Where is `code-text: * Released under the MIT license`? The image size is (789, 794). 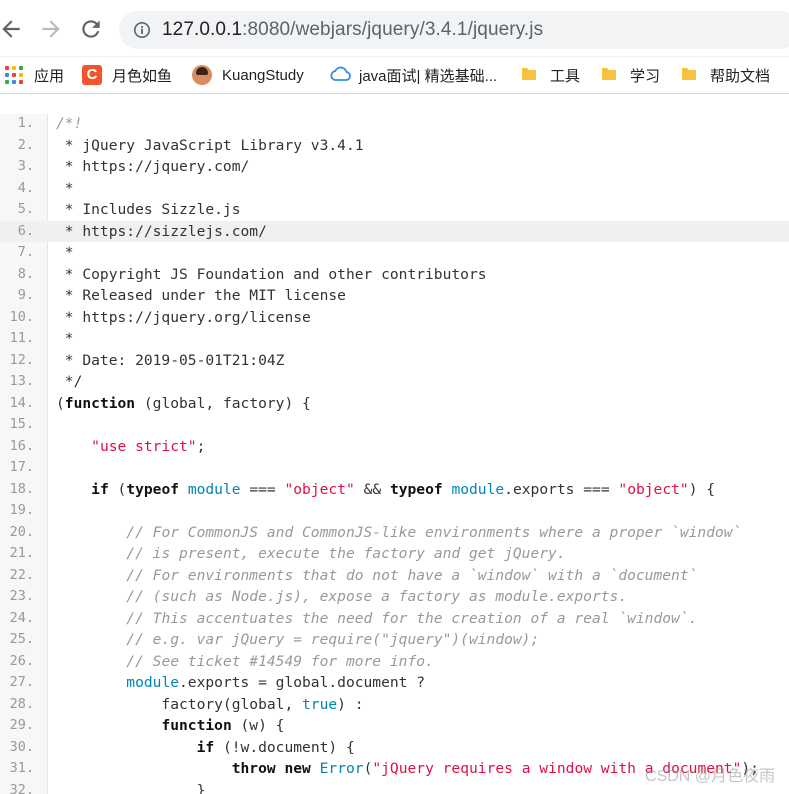 code-text: * Released under the MIT license is located at coordinates (201, 296).